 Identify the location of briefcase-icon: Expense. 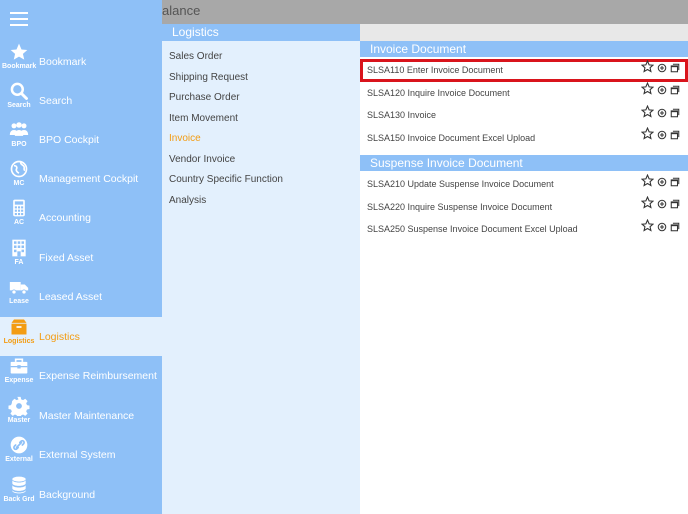
(19, 370).